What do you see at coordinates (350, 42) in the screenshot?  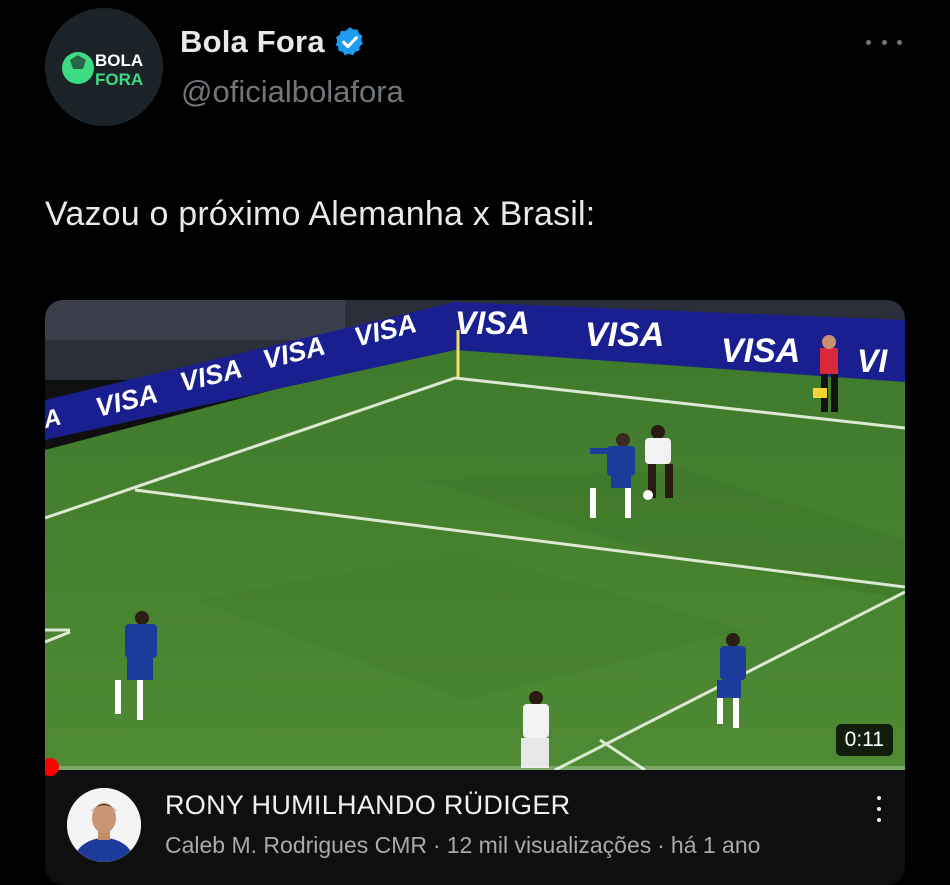 I see `verified-badge-icon` at bounding box center [350, 42].